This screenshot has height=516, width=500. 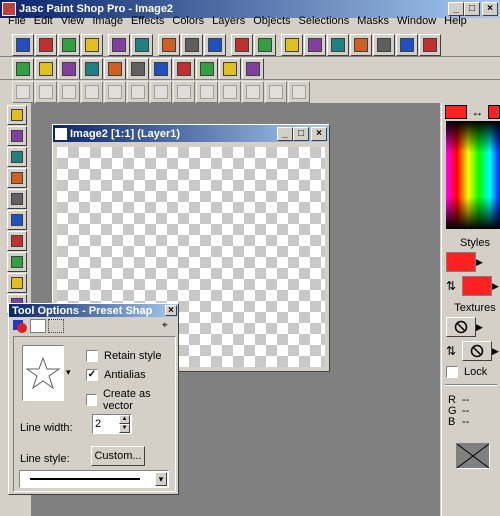 I want to click on tool-j-button, so click(x=230, y=92).